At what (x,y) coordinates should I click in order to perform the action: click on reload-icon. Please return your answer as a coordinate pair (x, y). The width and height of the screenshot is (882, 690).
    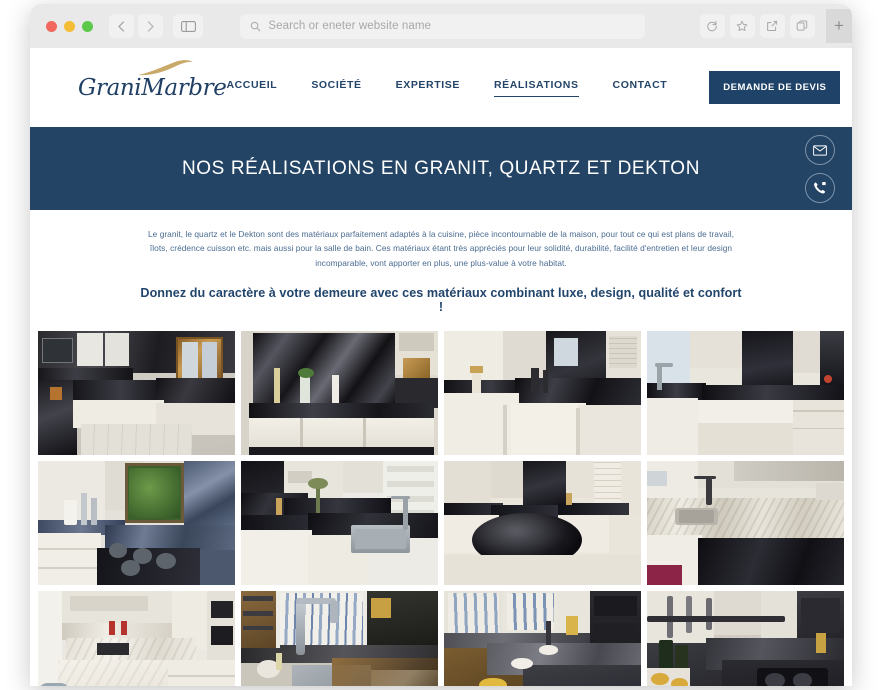
    Looking at the image, I should click on (712, 26).